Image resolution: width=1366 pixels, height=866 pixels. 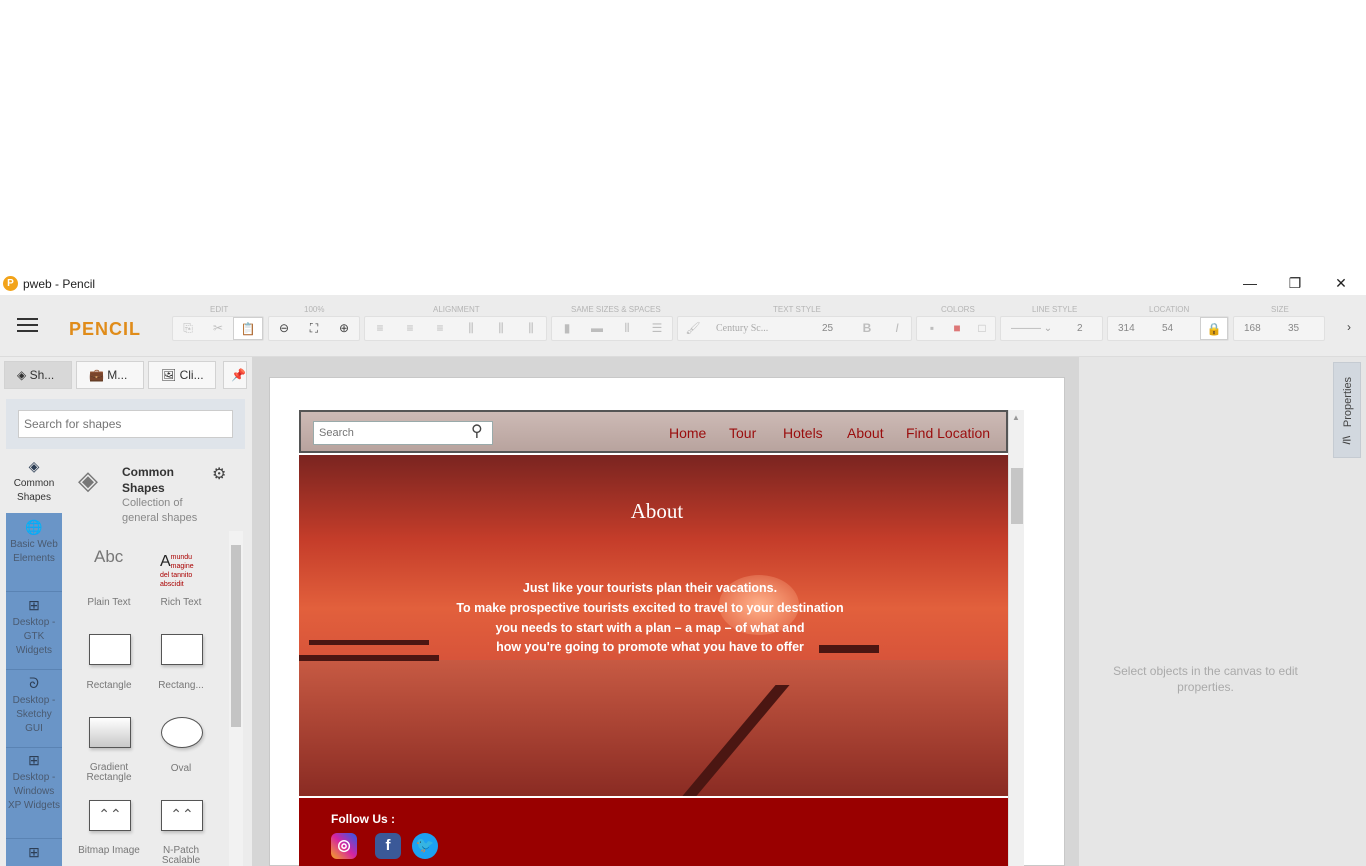 What do you see at coordinates (1016, 638) in the screenshot?
I see `mockup-scrollbar: ▲` at bounding box center [1016, 638].